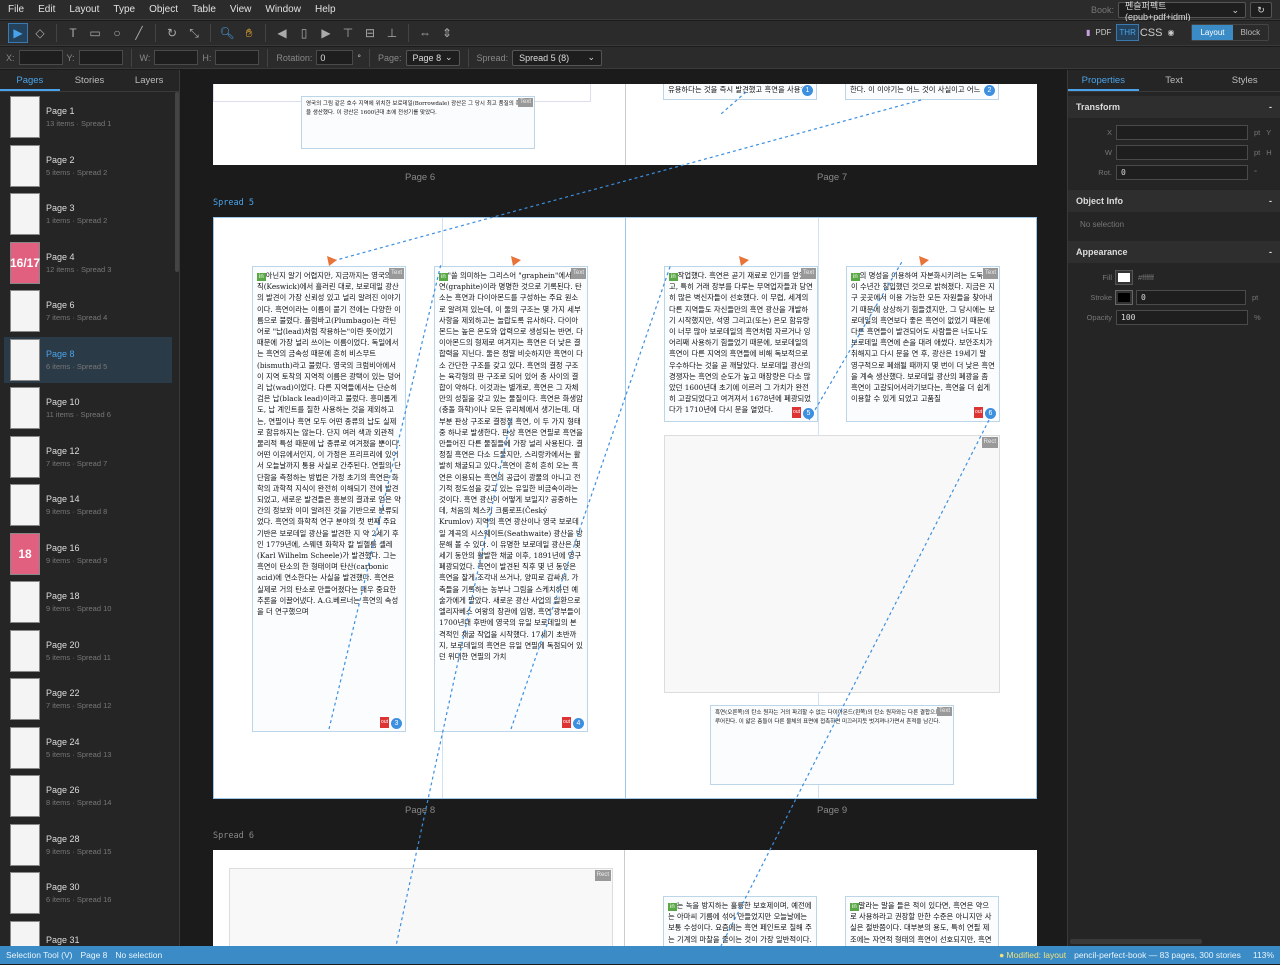 Image resolution: width=1280 pixels, height=965 pixels. Describe the element at coordinates (1251, 32) in the screenshot. I see `block-mode-button: Block` at that location.